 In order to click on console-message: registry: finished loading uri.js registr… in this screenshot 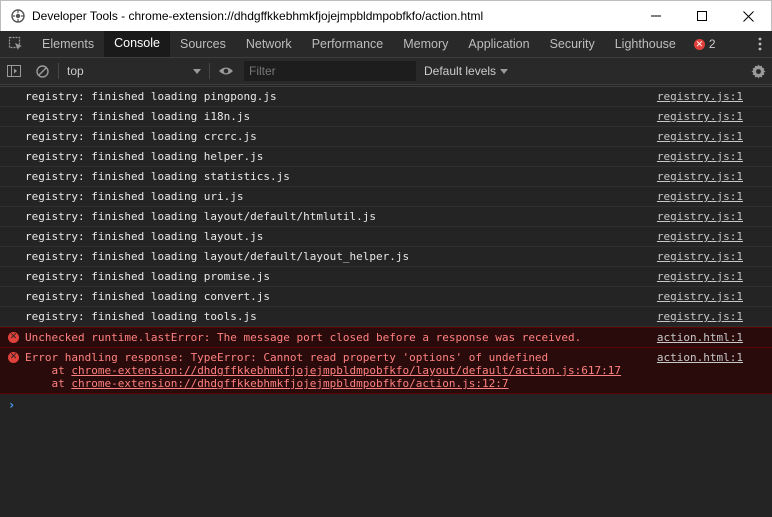, I will do `click(386, 197)`.